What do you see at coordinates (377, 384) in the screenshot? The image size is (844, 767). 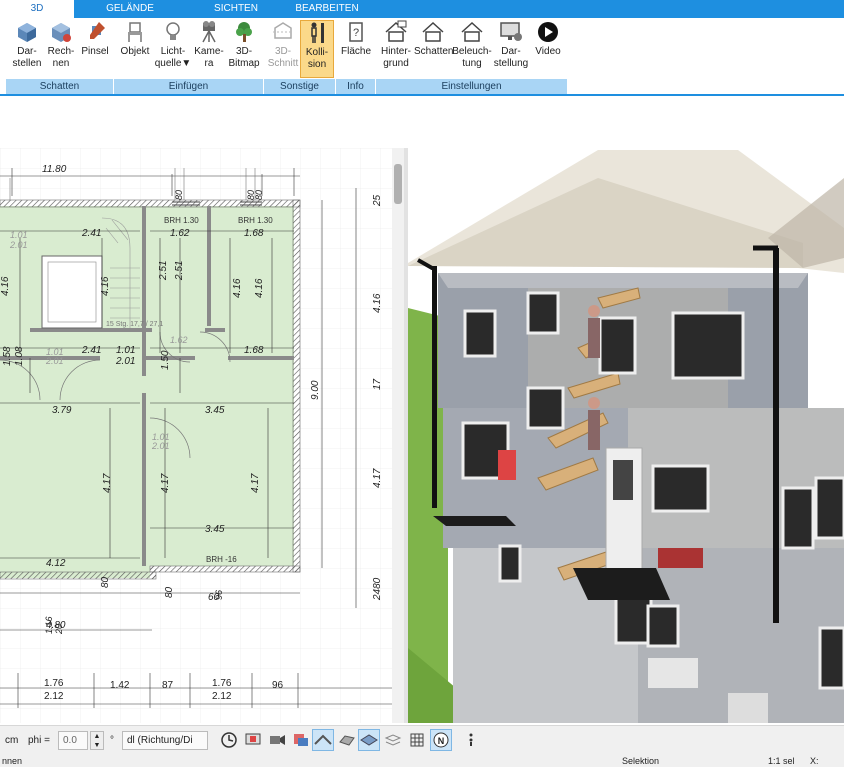 I see `dim-label: 17` at bounding box center [377, 384].